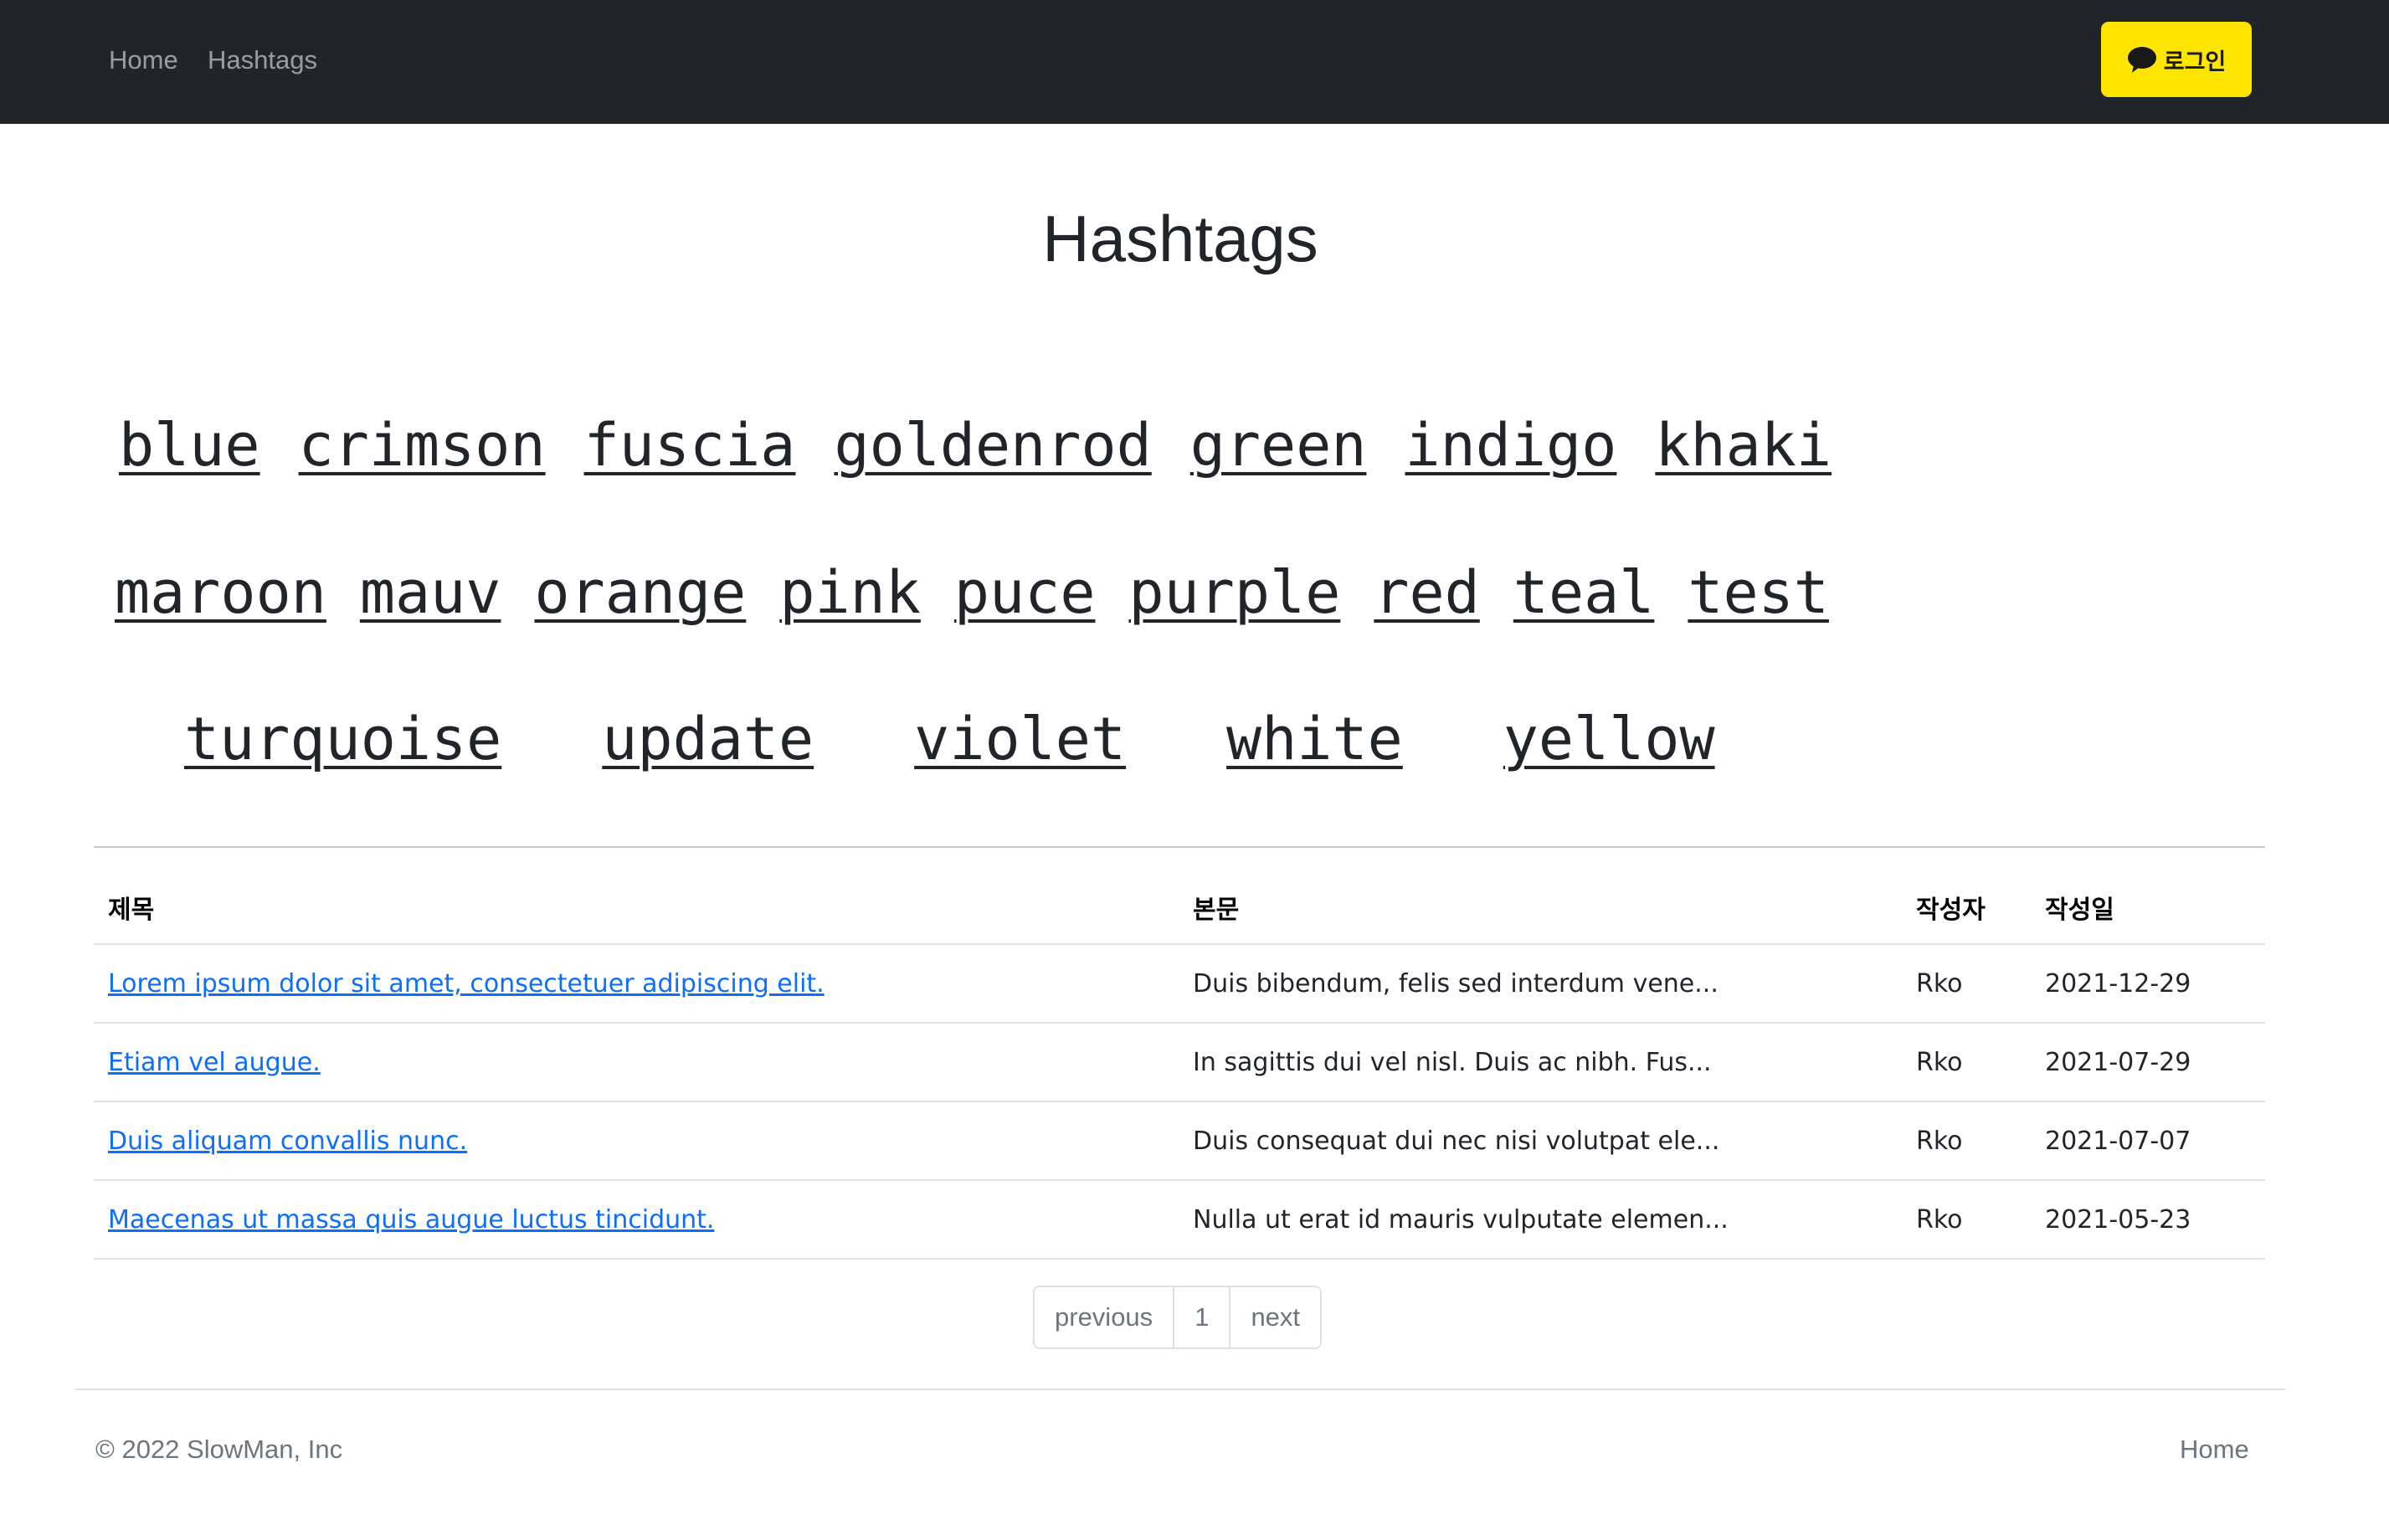  I want to click on nav-hashtags-link: Hashtags, so click(262, 60).